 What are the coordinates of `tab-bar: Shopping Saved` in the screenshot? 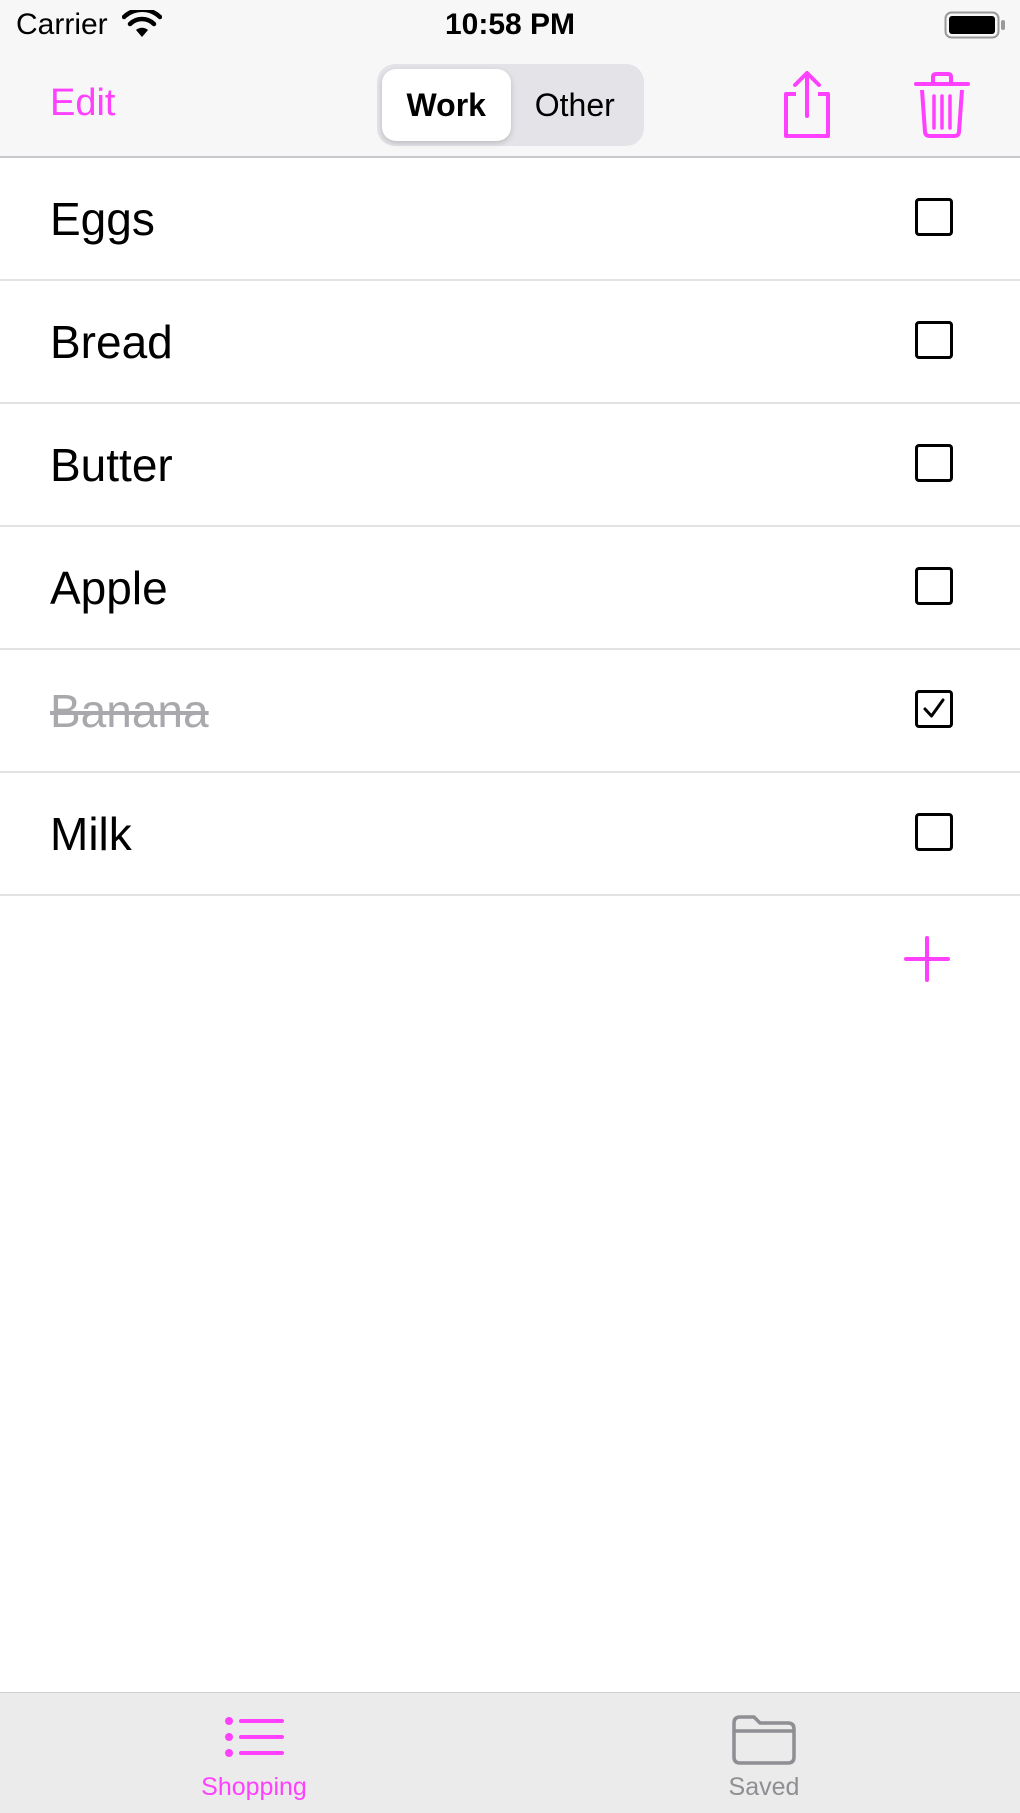 It's located at (510, 1752).